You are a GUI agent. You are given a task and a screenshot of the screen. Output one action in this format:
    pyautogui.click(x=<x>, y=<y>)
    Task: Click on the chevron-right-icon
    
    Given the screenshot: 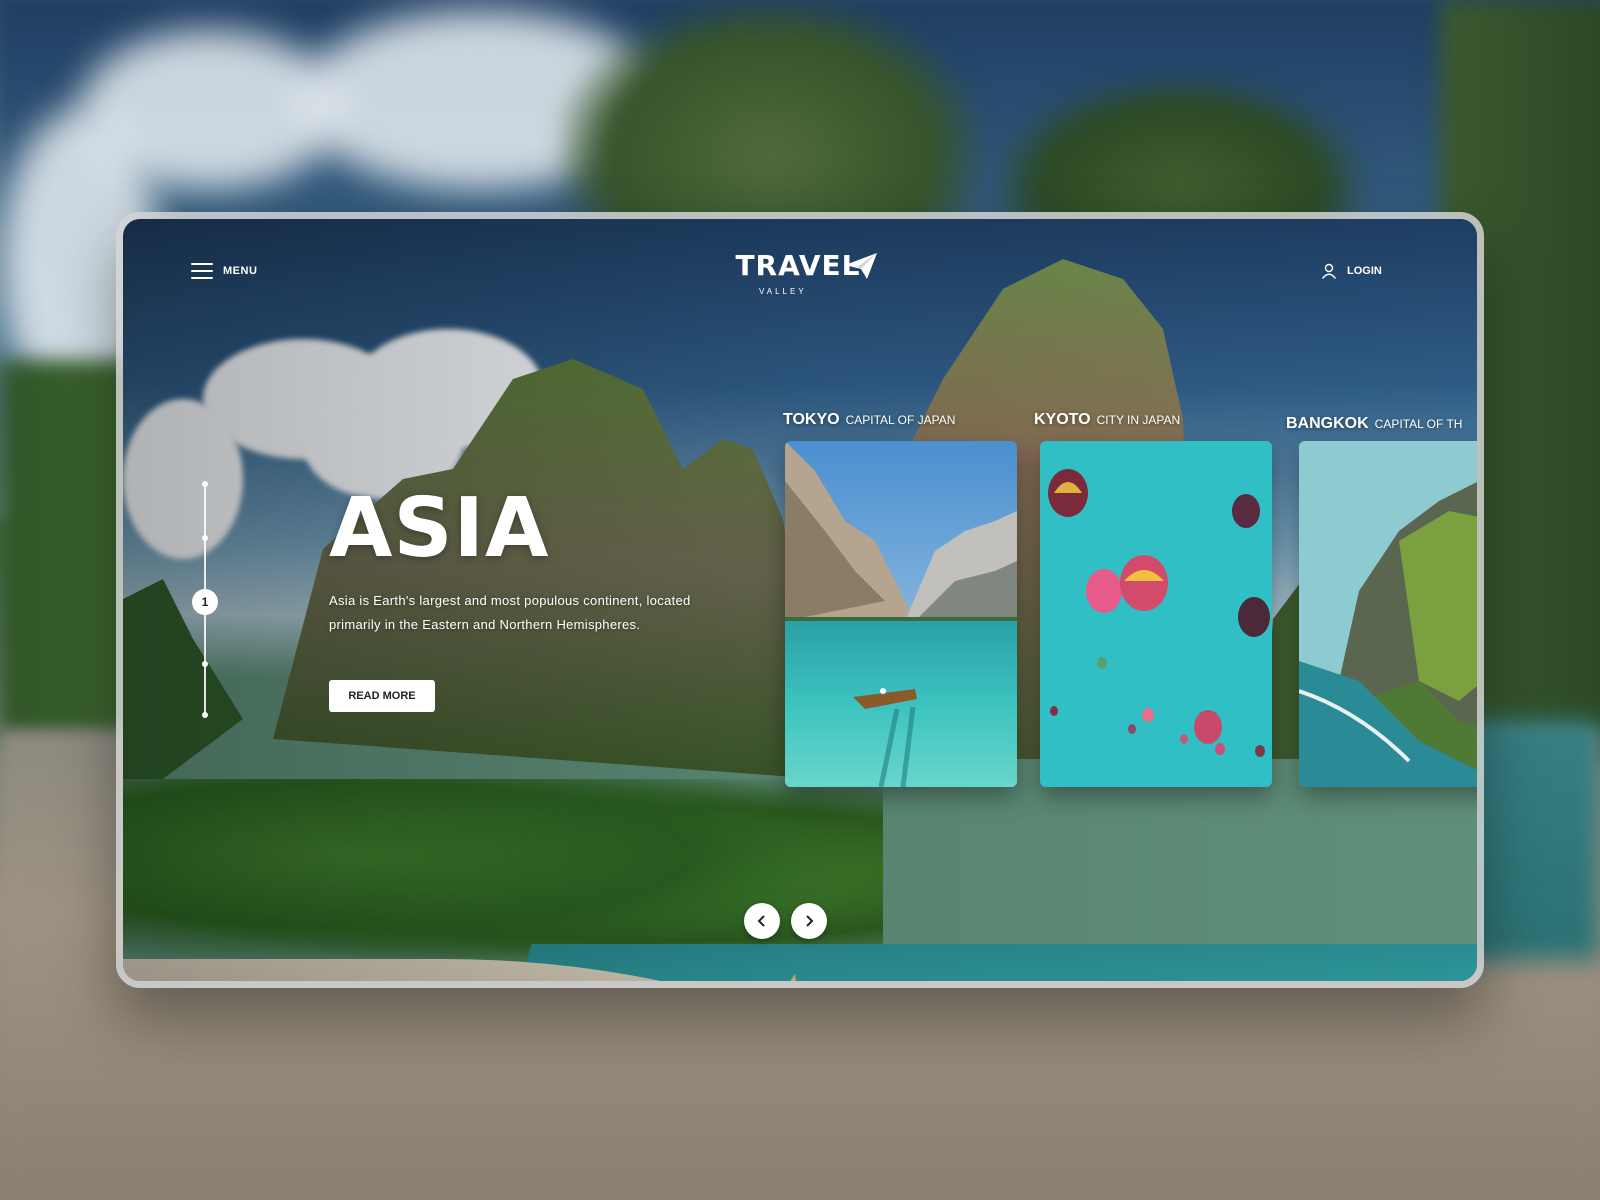 What is the action you would take?
    pyautogui.click(x=810, y=921)
    